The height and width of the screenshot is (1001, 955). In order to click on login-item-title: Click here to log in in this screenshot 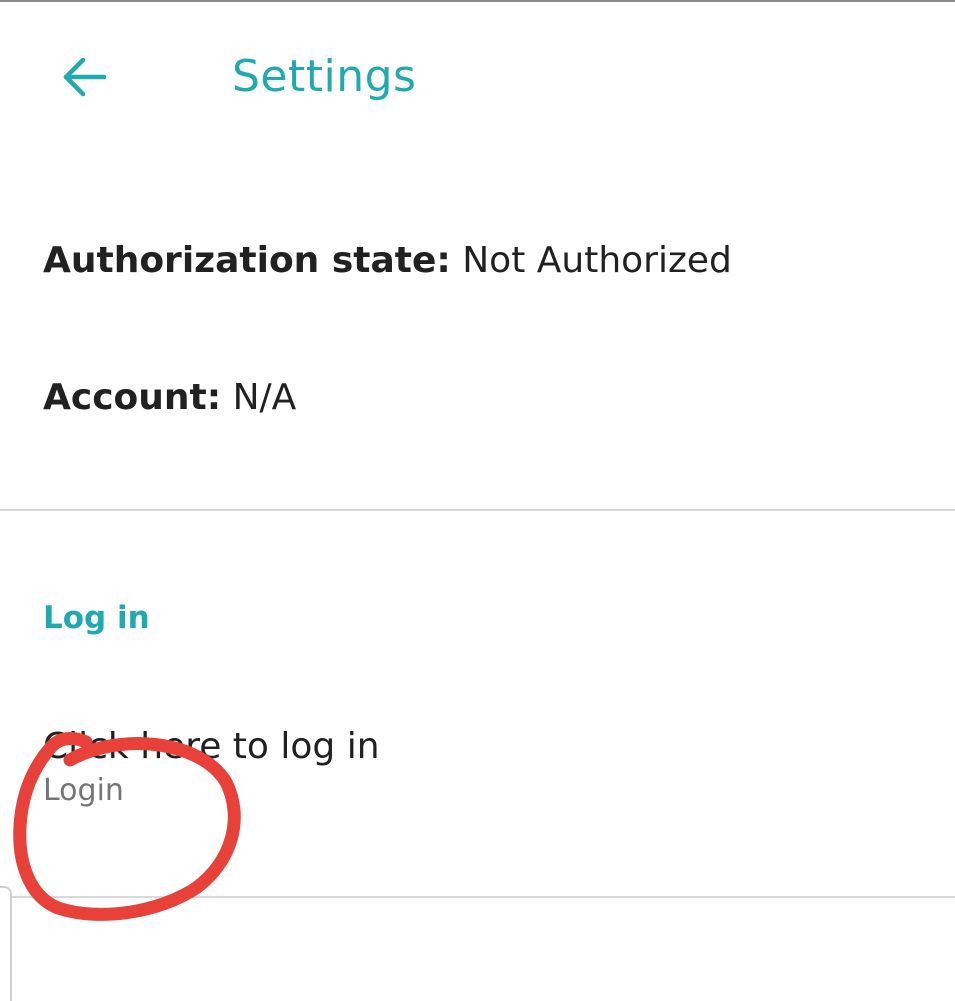, I will do `click(211, 746)`.